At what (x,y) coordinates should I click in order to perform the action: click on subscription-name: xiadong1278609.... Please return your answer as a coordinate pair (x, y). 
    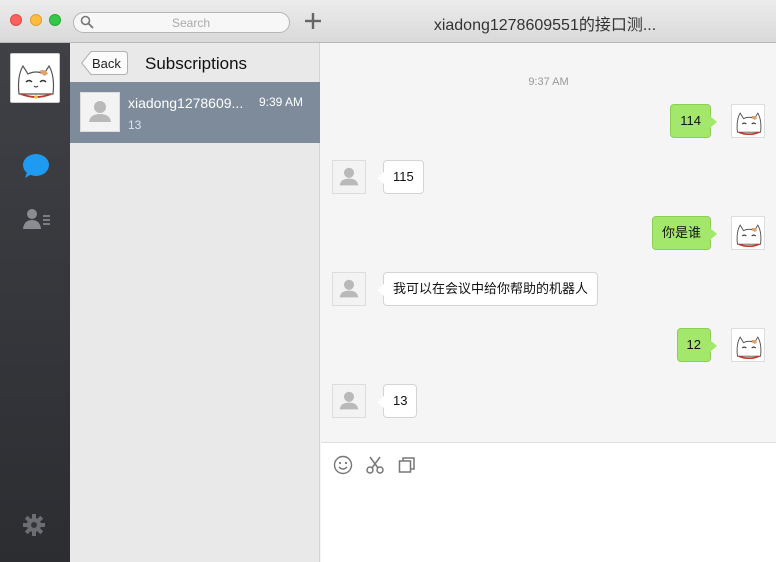
    Looking at the image, I should click on (186, 103).